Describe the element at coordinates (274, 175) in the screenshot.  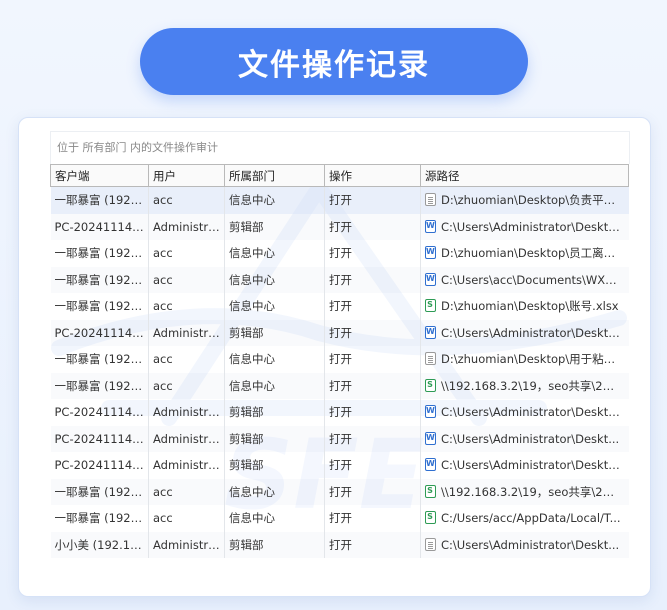
I see `column-header-department: 所属部门` at that location.